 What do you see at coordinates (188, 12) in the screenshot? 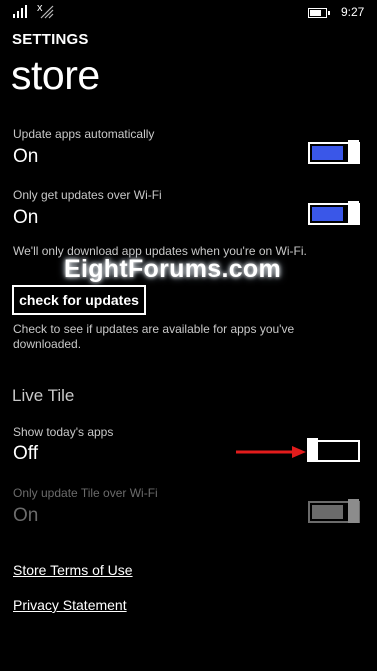
I see `status-bar: x 9:27` at bounding box center [188, 12].